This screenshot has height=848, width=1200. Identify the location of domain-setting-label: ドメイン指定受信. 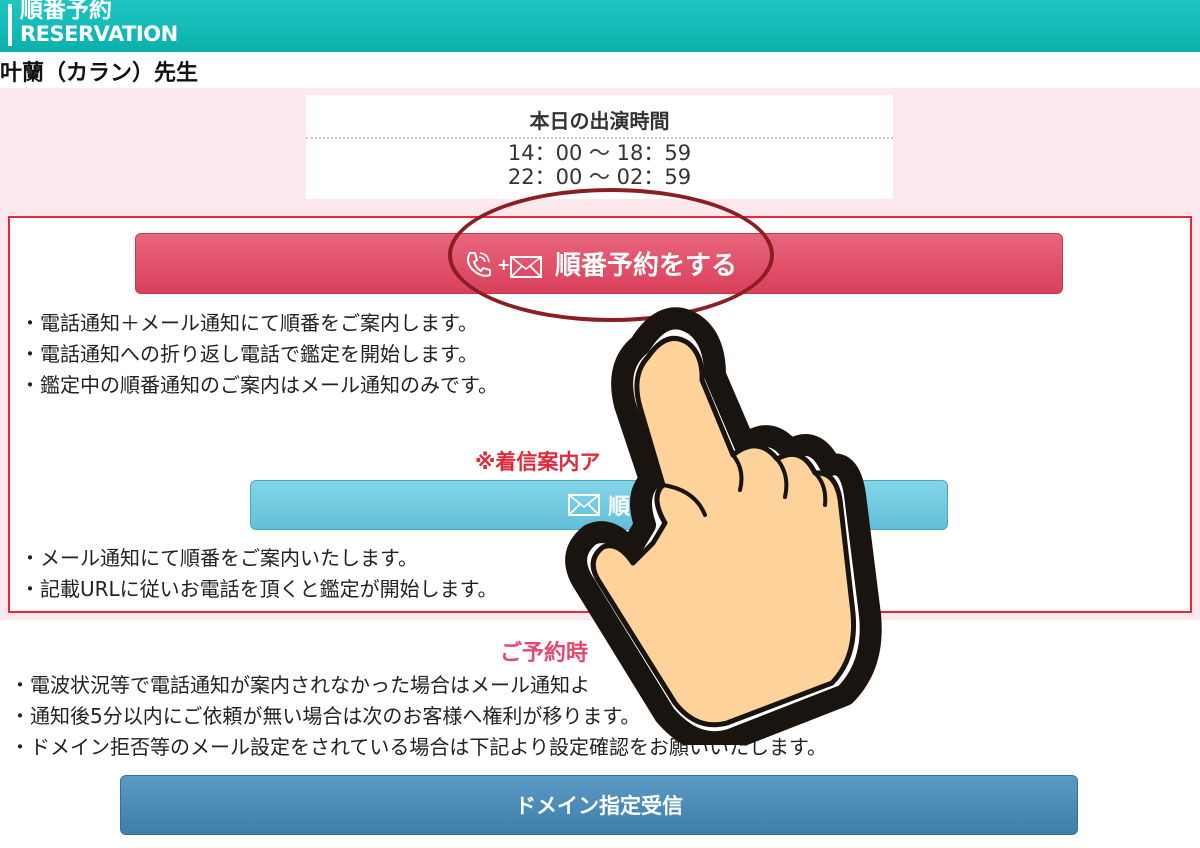
(599, 806).